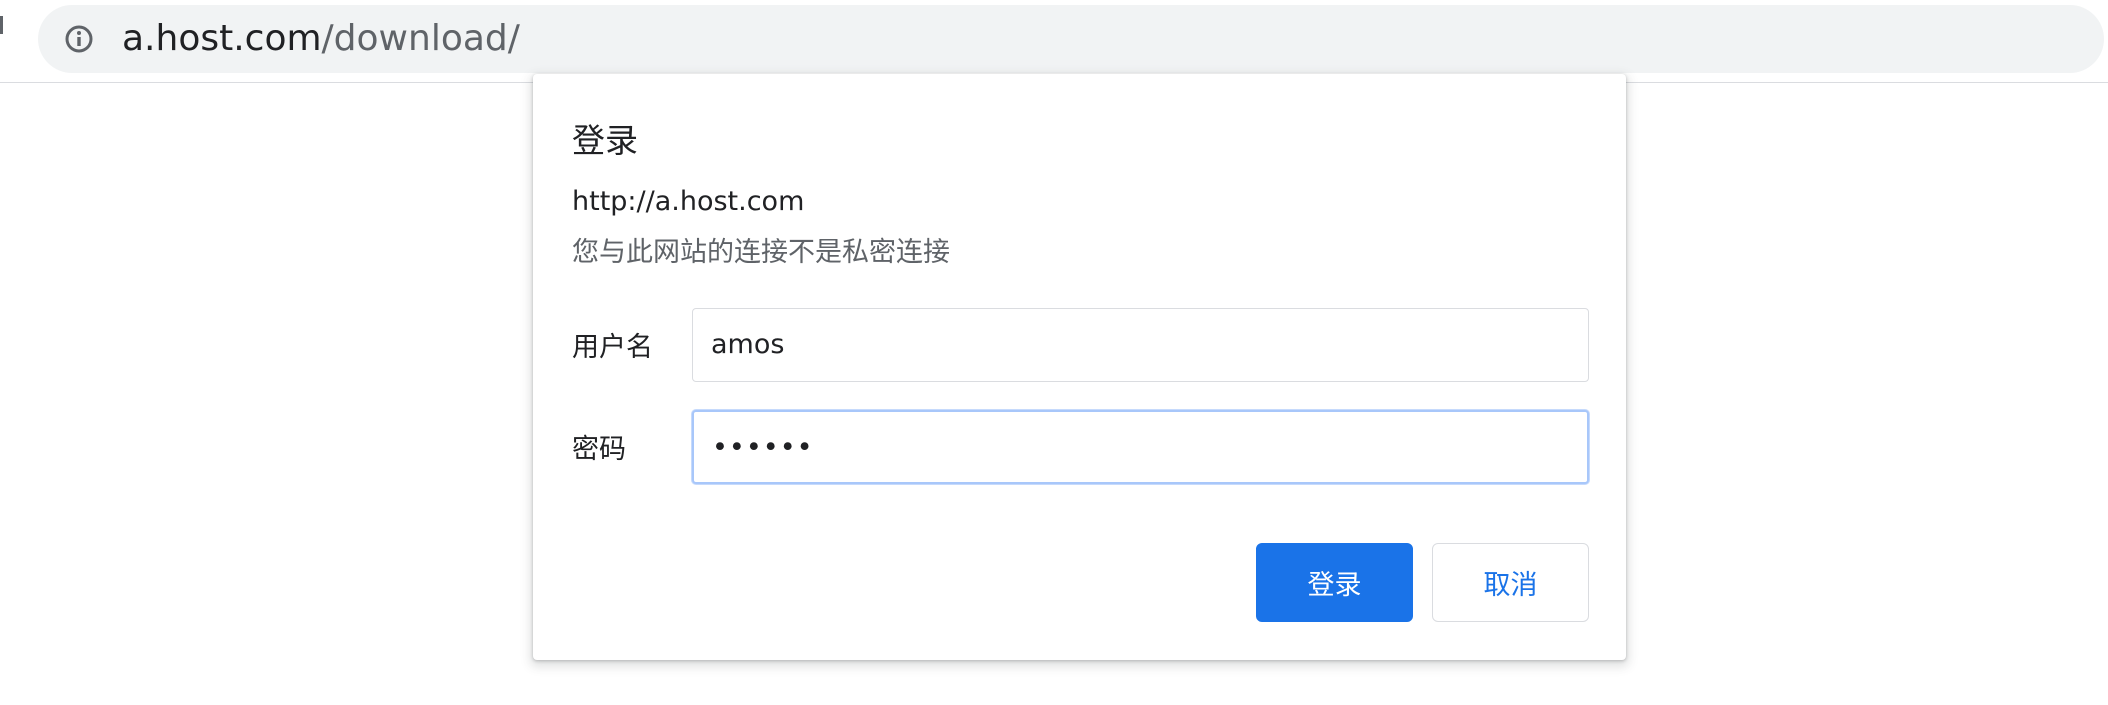  I want to click on connection-warning: 您与此网站的连接不是私密连接, so click(761, 252).